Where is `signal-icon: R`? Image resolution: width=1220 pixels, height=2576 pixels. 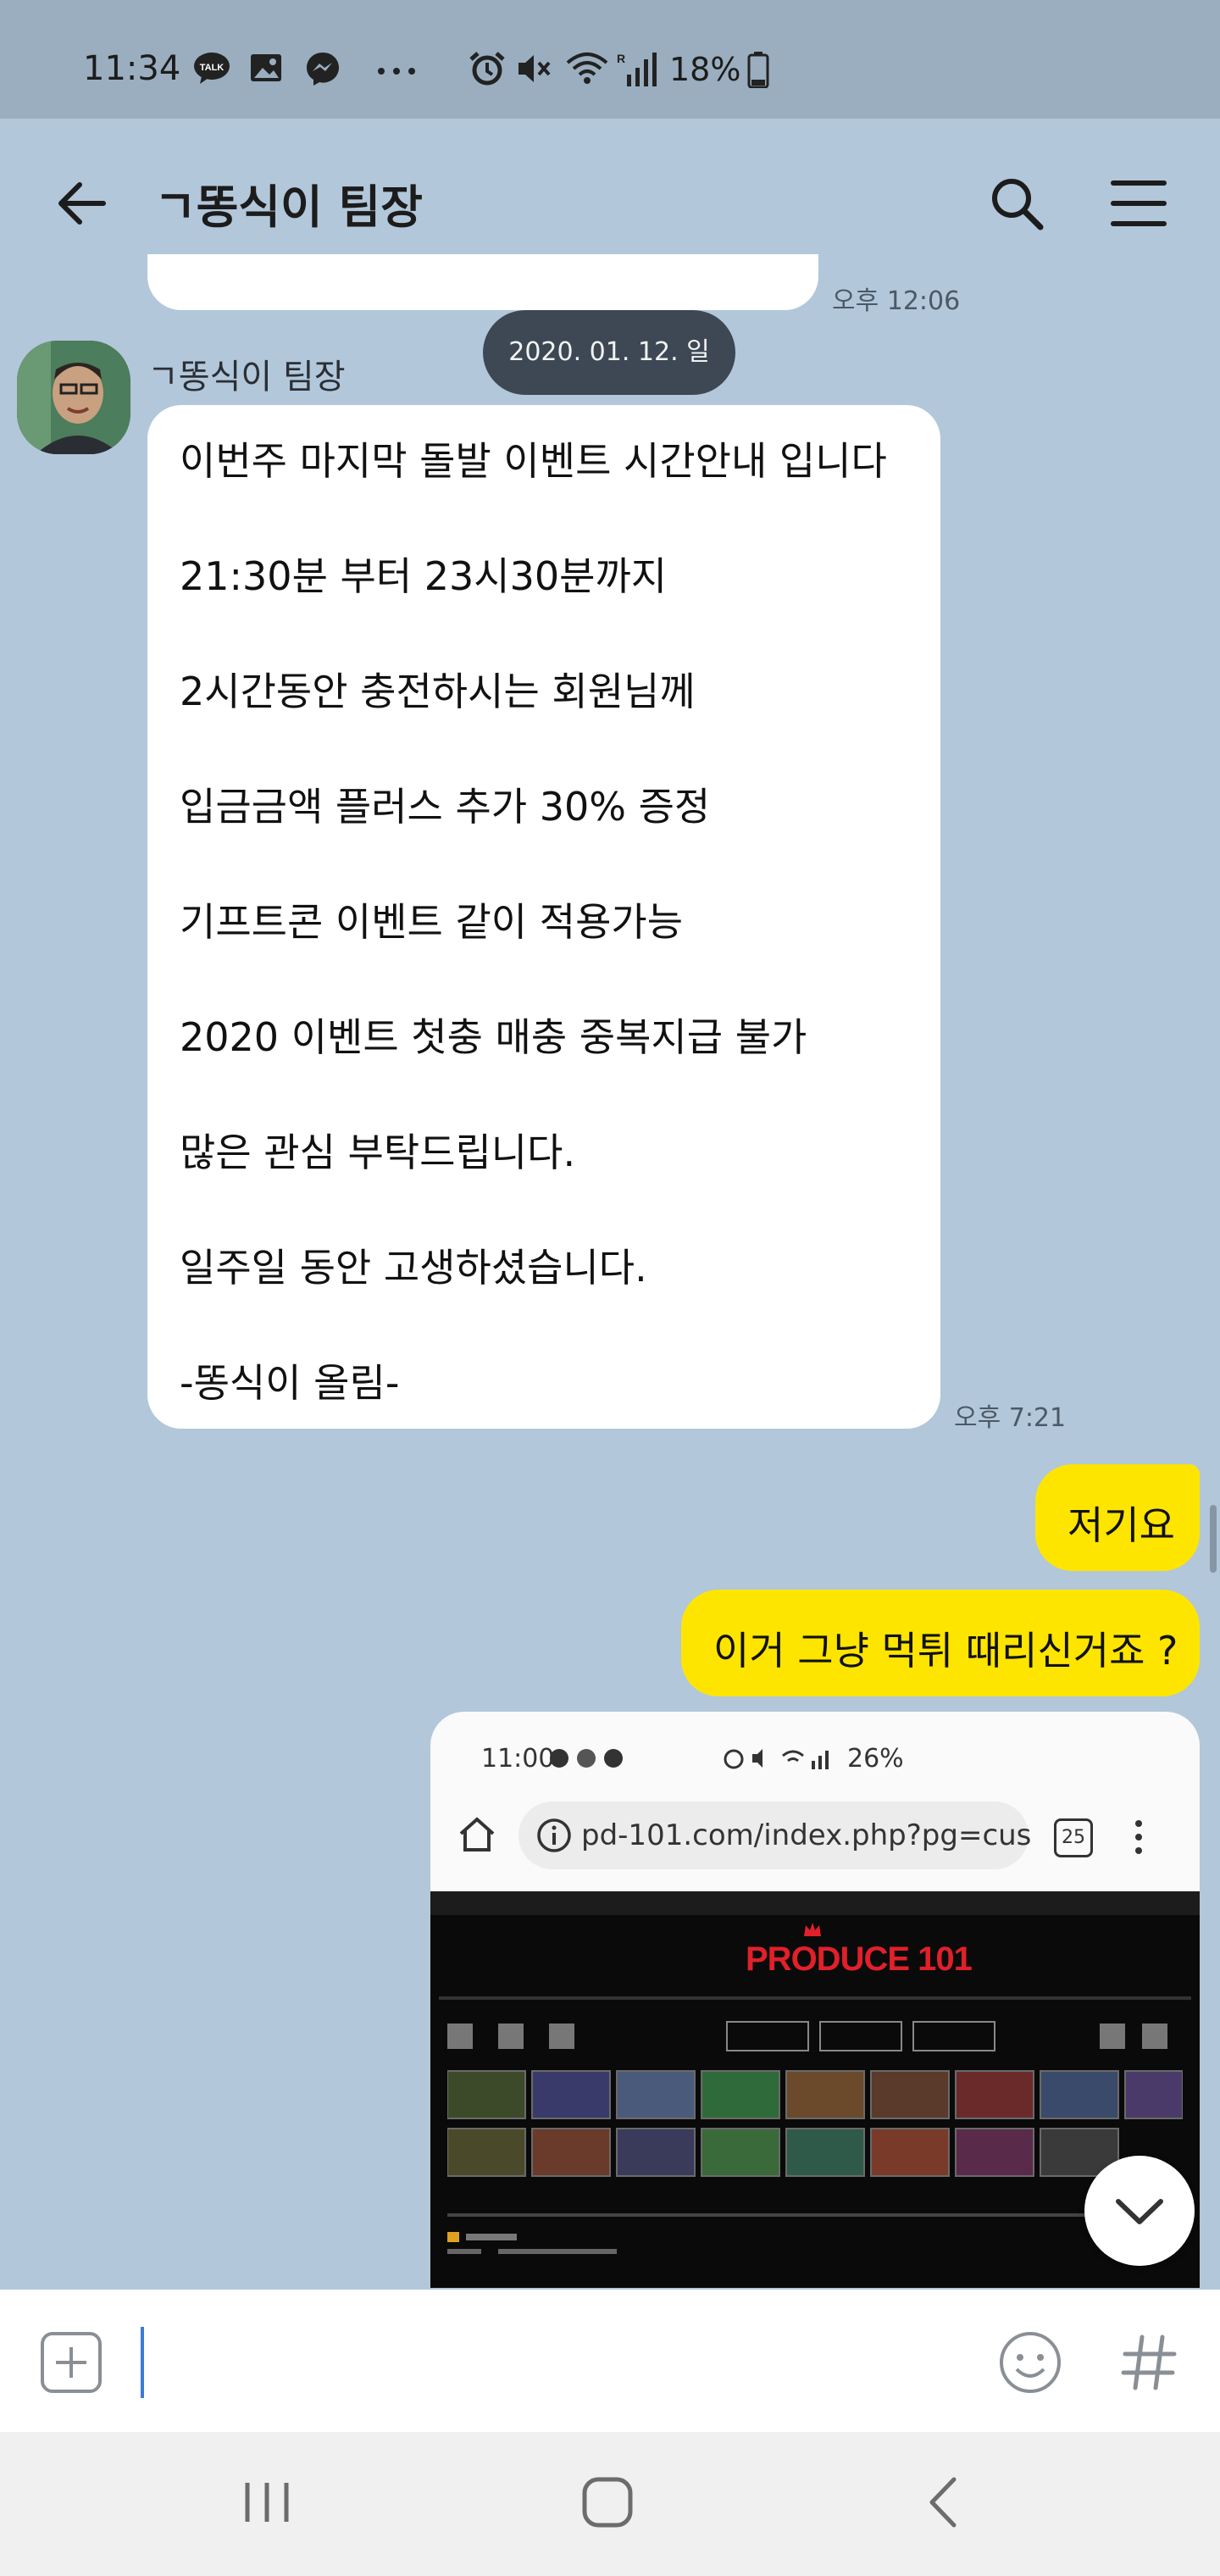 signal-icon: R is located at coordinates (635, 68).